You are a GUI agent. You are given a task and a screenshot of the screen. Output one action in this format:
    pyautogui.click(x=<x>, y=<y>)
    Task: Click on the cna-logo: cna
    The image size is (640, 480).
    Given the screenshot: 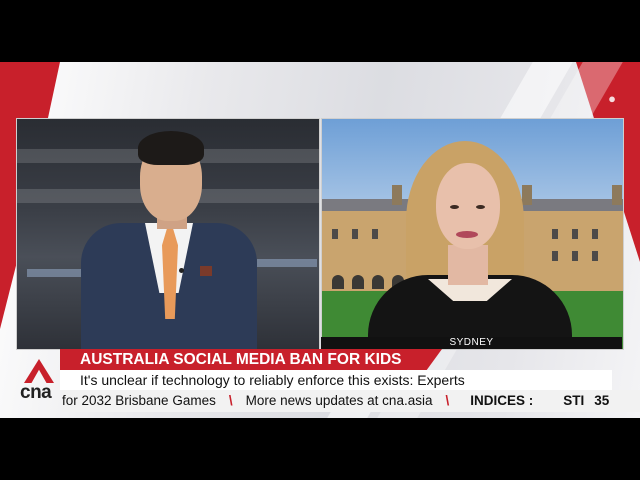 What is the action you would take?
    pyautogui.click(x=39, y=384)
    